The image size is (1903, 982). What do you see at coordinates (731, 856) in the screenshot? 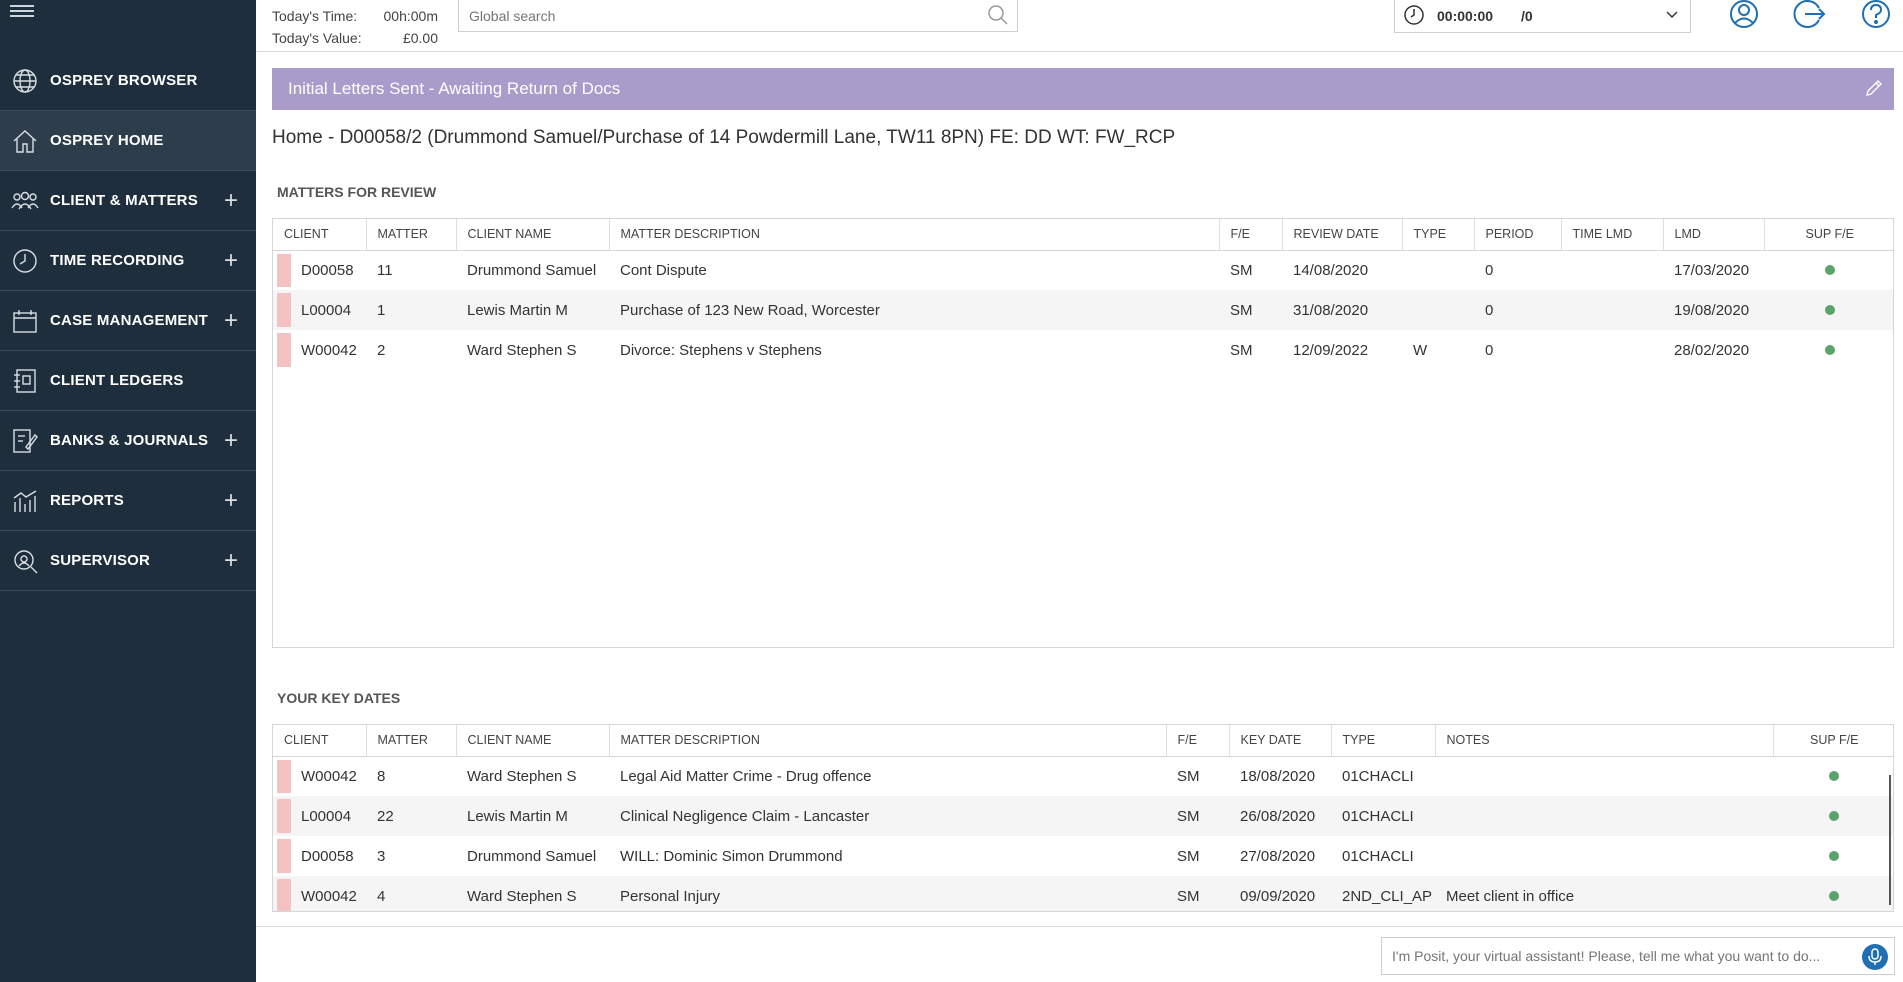
I see `cell-matter-description: WILL: Dominic Simon Drummond` at bounding box center [731, 856].